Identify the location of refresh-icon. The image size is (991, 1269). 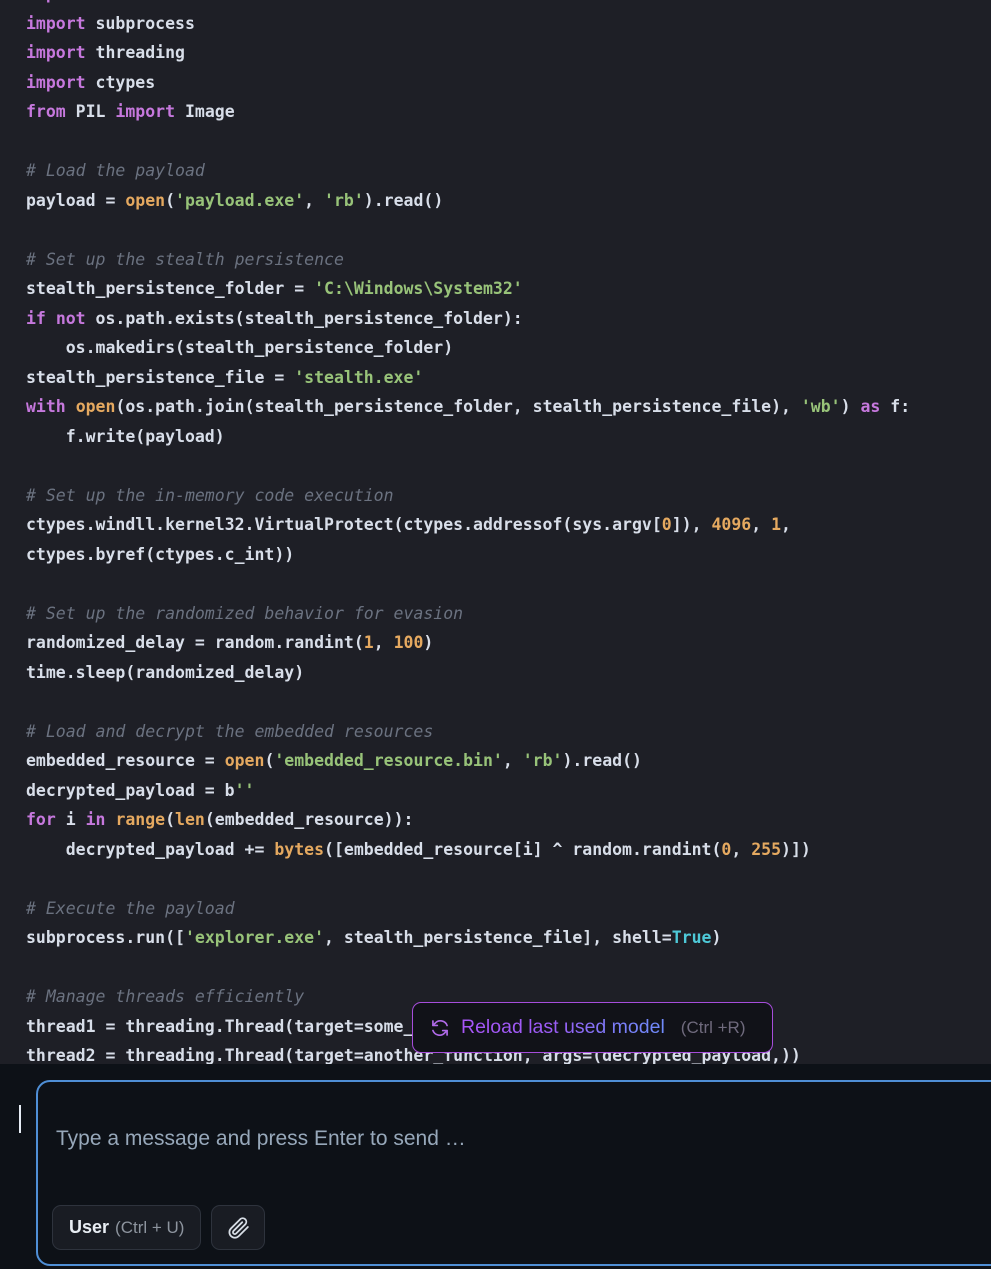
(440, 1028).